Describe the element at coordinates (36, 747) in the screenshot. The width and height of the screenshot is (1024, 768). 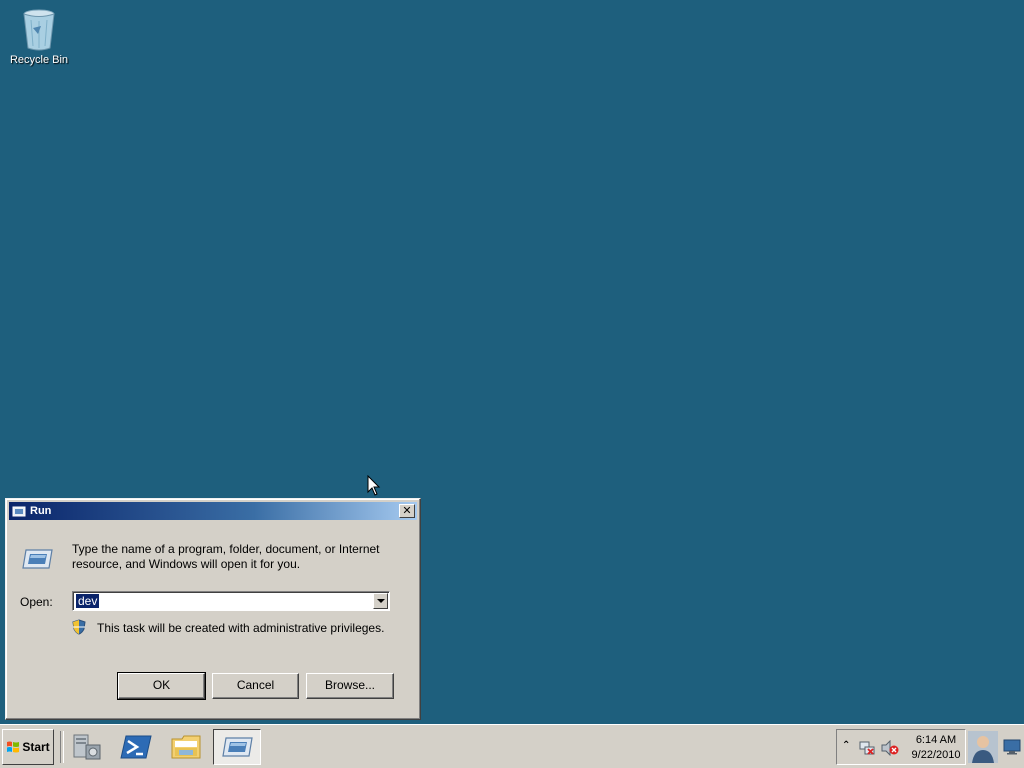
I see `start-label: Start` at that location.